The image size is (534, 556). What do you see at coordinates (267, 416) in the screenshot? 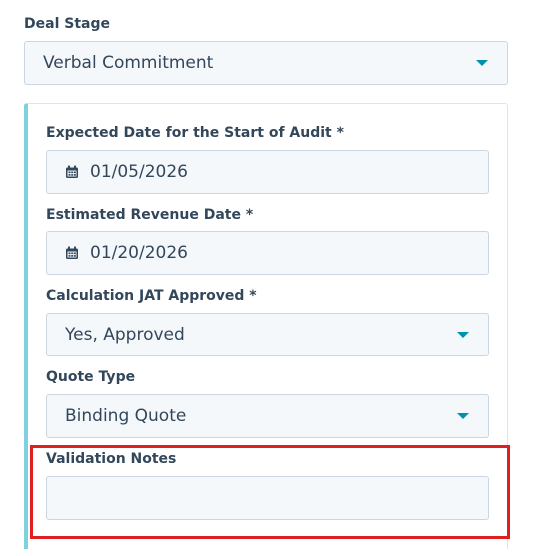
I see `quote-type-select: Binding Quote` at bounding box center [267, 416].